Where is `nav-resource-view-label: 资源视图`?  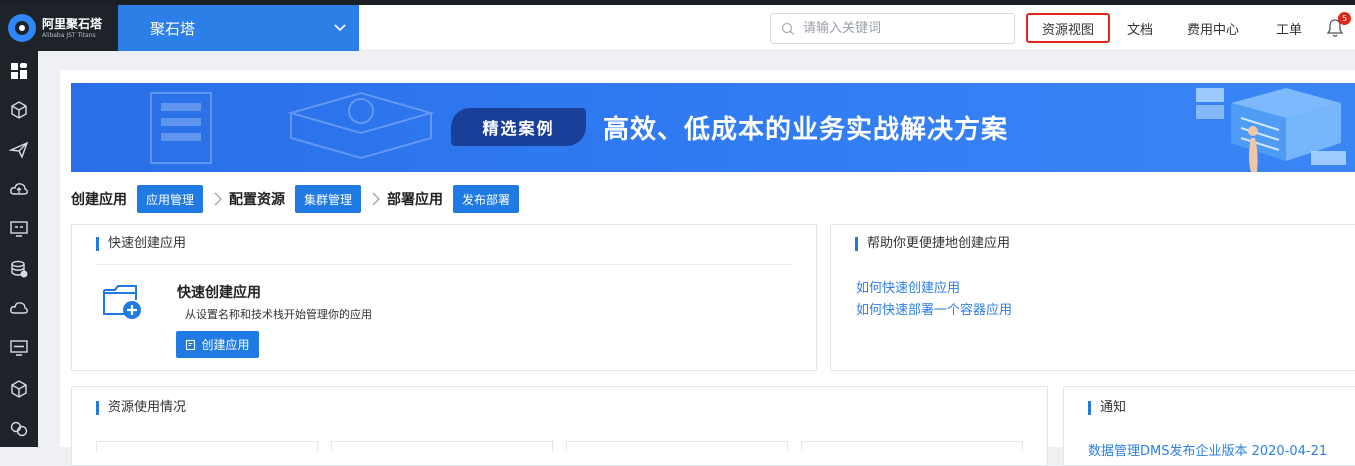 nav-resource-view-label: 资源视图 is located at coordinates (1067, 30).